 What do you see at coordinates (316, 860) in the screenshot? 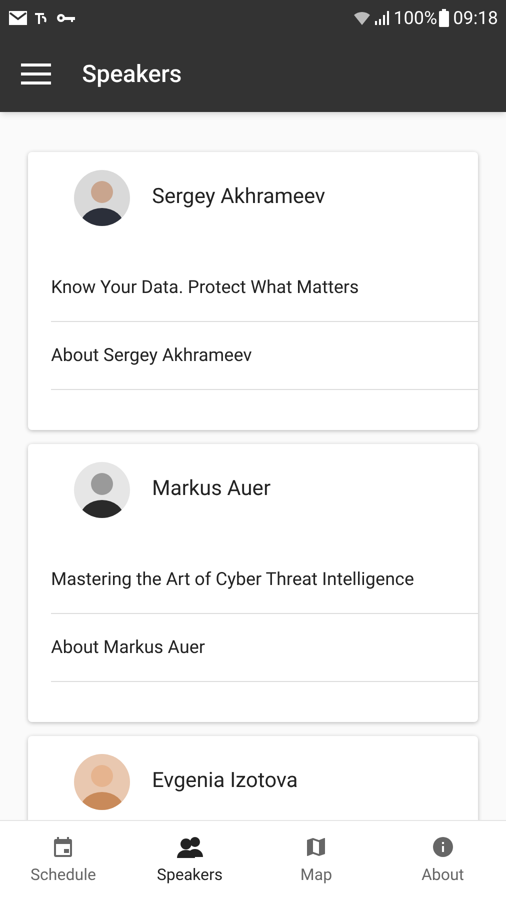
I see `nav-tab: Map` at bounding box center [316, 860].